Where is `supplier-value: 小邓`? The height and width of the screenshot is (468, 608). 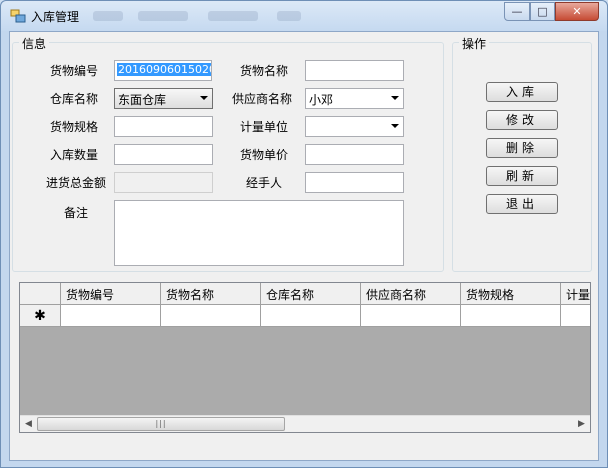
supplier-value: 小邓 is located at coordinates (321, 100).